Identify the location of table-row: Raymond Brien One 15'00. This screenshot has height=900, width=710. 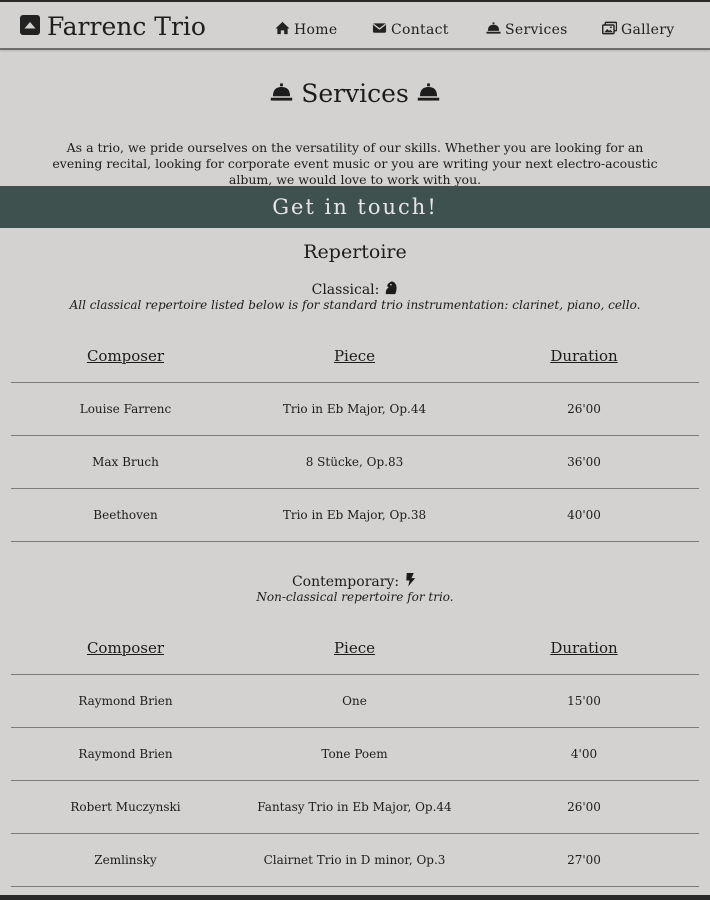
(355, 701).